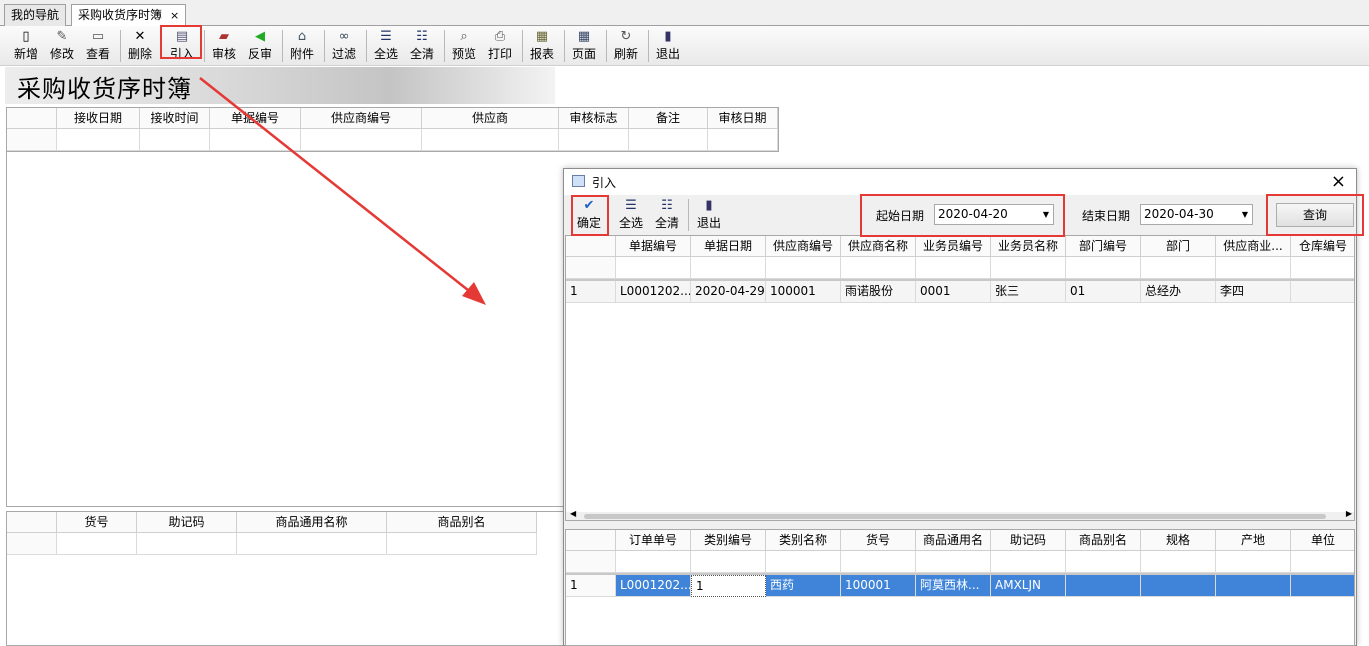 This screenshot has width=1369, height=646. I want to click on select-all-icon: ☰, so click(631, 205).